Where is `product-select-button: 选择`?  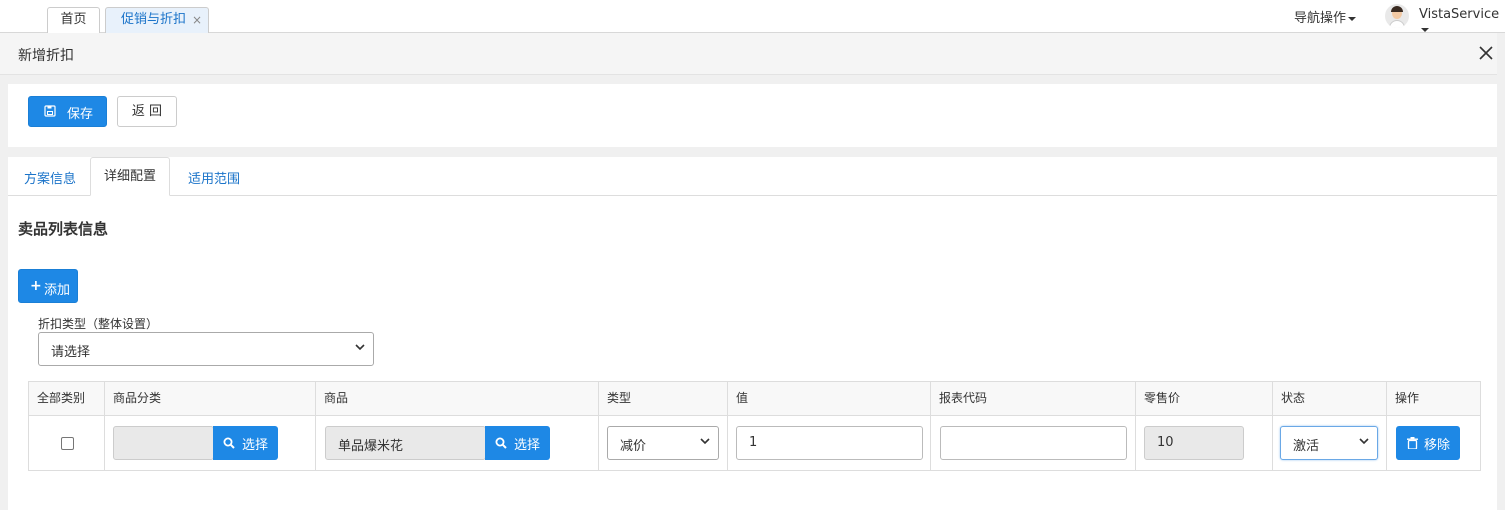 product-select-button: 选择 is located at coordinates (517, 443).